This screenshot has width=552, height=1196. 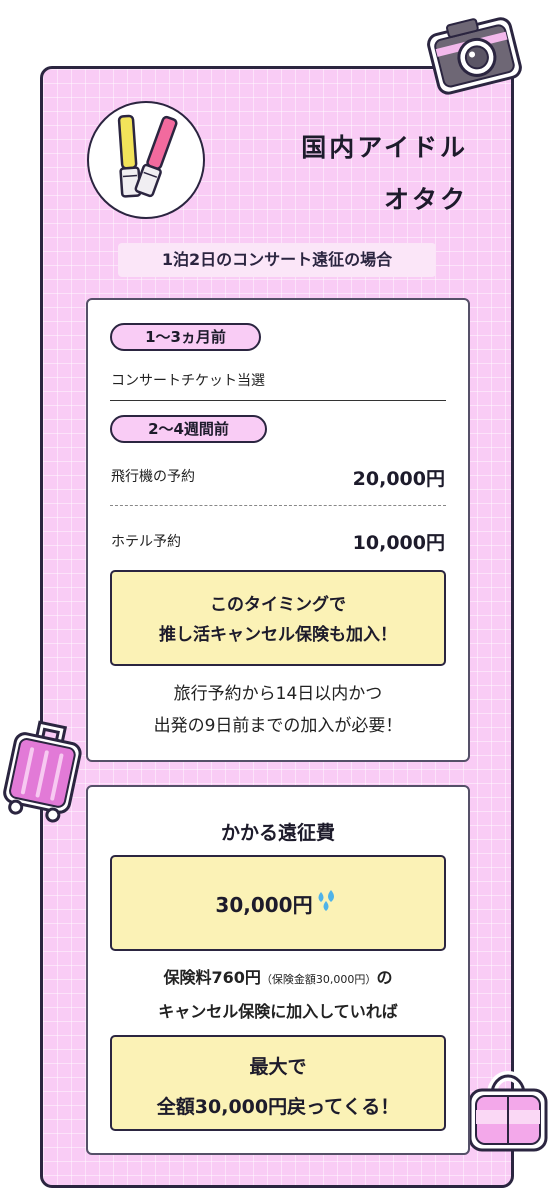 I want to click on premium-line-1: 保険料760円（保険金額30,000円）の, so click(x=278, y=979).